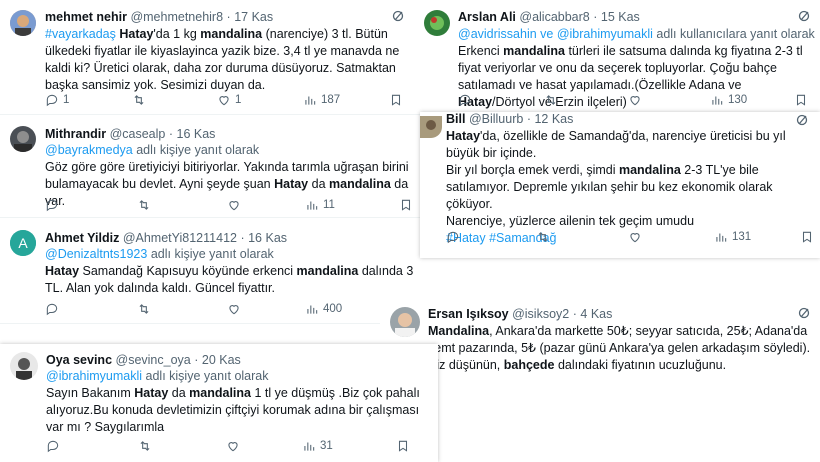 Image resolution: width=820 pixels, height=462 pixels. What do you see at coordinates (540, 314) in the screenshot?
I see `author-handle: @isiksoy2` at bounding box center [540, 314].